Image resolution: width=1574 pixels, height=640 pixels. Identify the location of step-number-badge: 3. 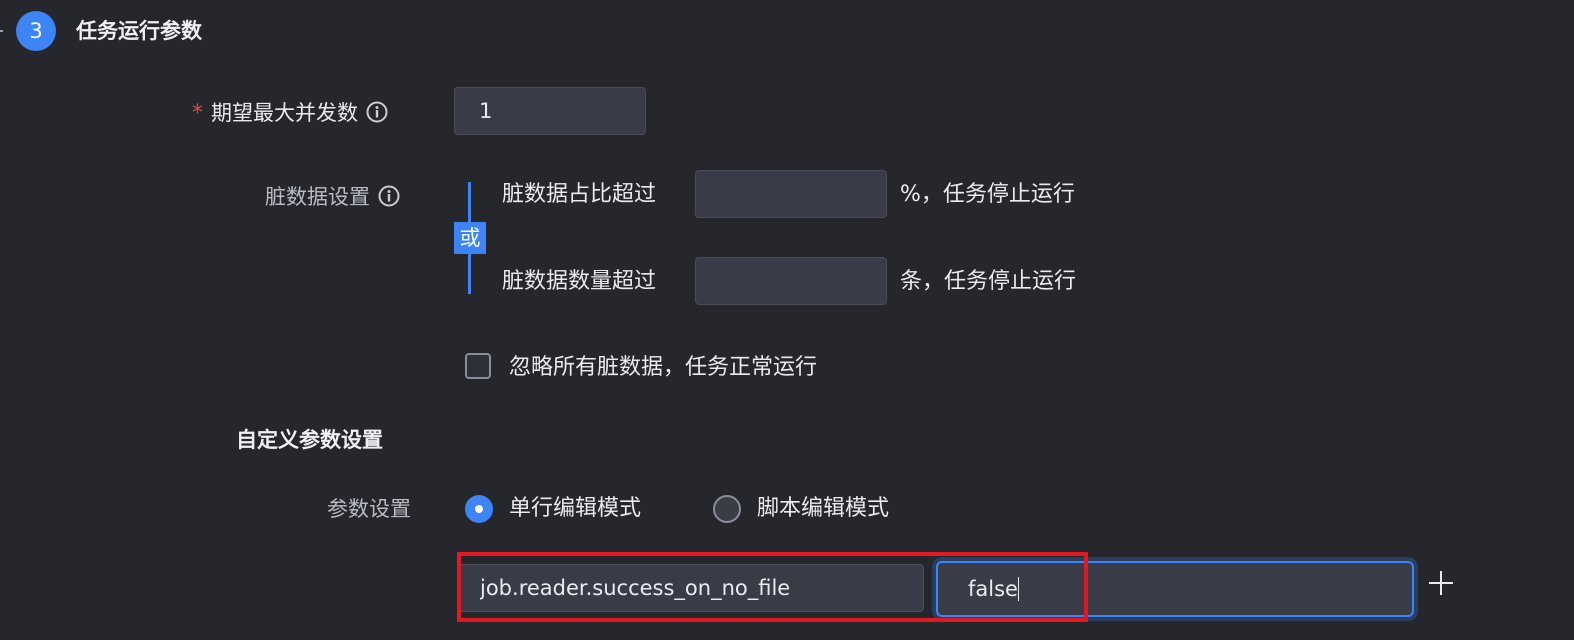
(36, 31).